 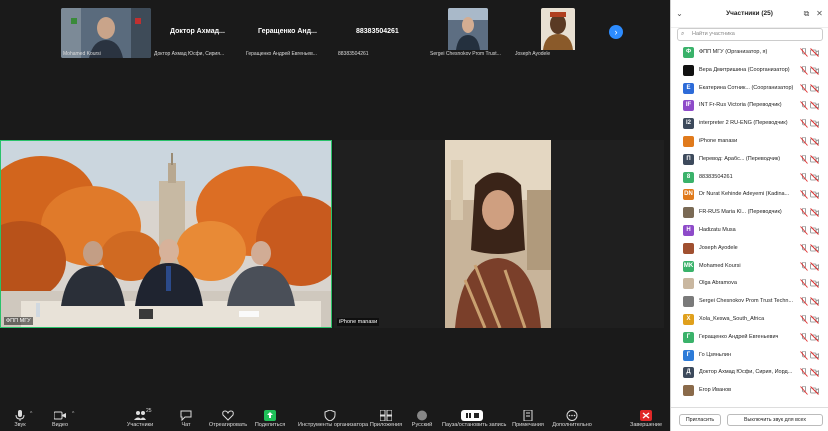 I want to click on interpretation-button: Русский, so click(x=422, y=419).